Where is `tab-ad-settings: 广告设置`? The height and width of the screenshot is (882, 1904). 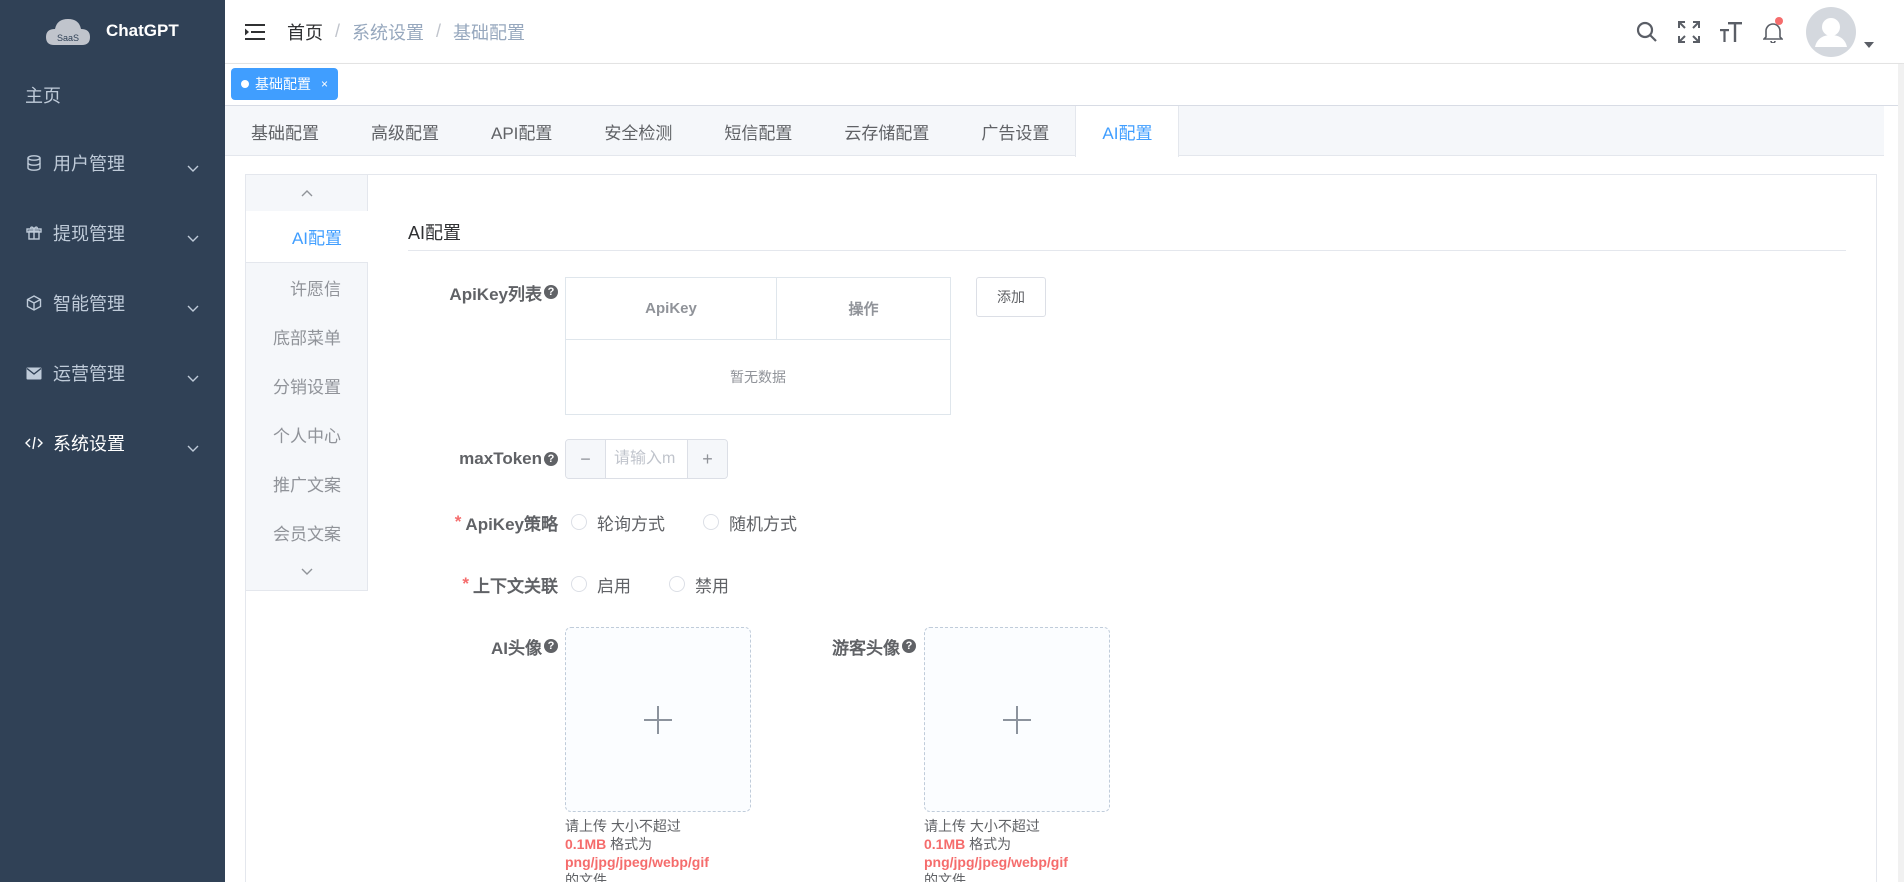 tab-ad-settings: 广告设置 is located at coordinates (1015, 131).